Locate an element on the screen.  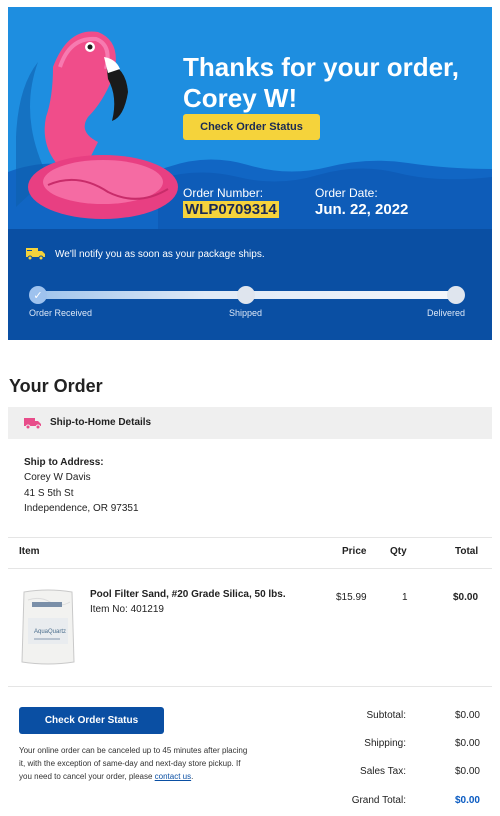
check-order-status-button: Check Order Status is located at coordinates (91, 720).